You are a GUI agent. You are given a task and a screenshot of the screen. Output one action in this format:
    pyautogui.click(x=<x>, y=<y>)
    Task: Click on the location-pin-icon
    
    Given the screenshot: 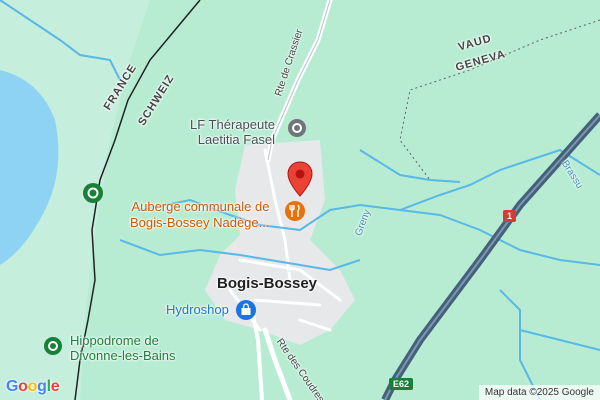 What is the action you would take?
    pyautogui.click(x=300, y=179)
    